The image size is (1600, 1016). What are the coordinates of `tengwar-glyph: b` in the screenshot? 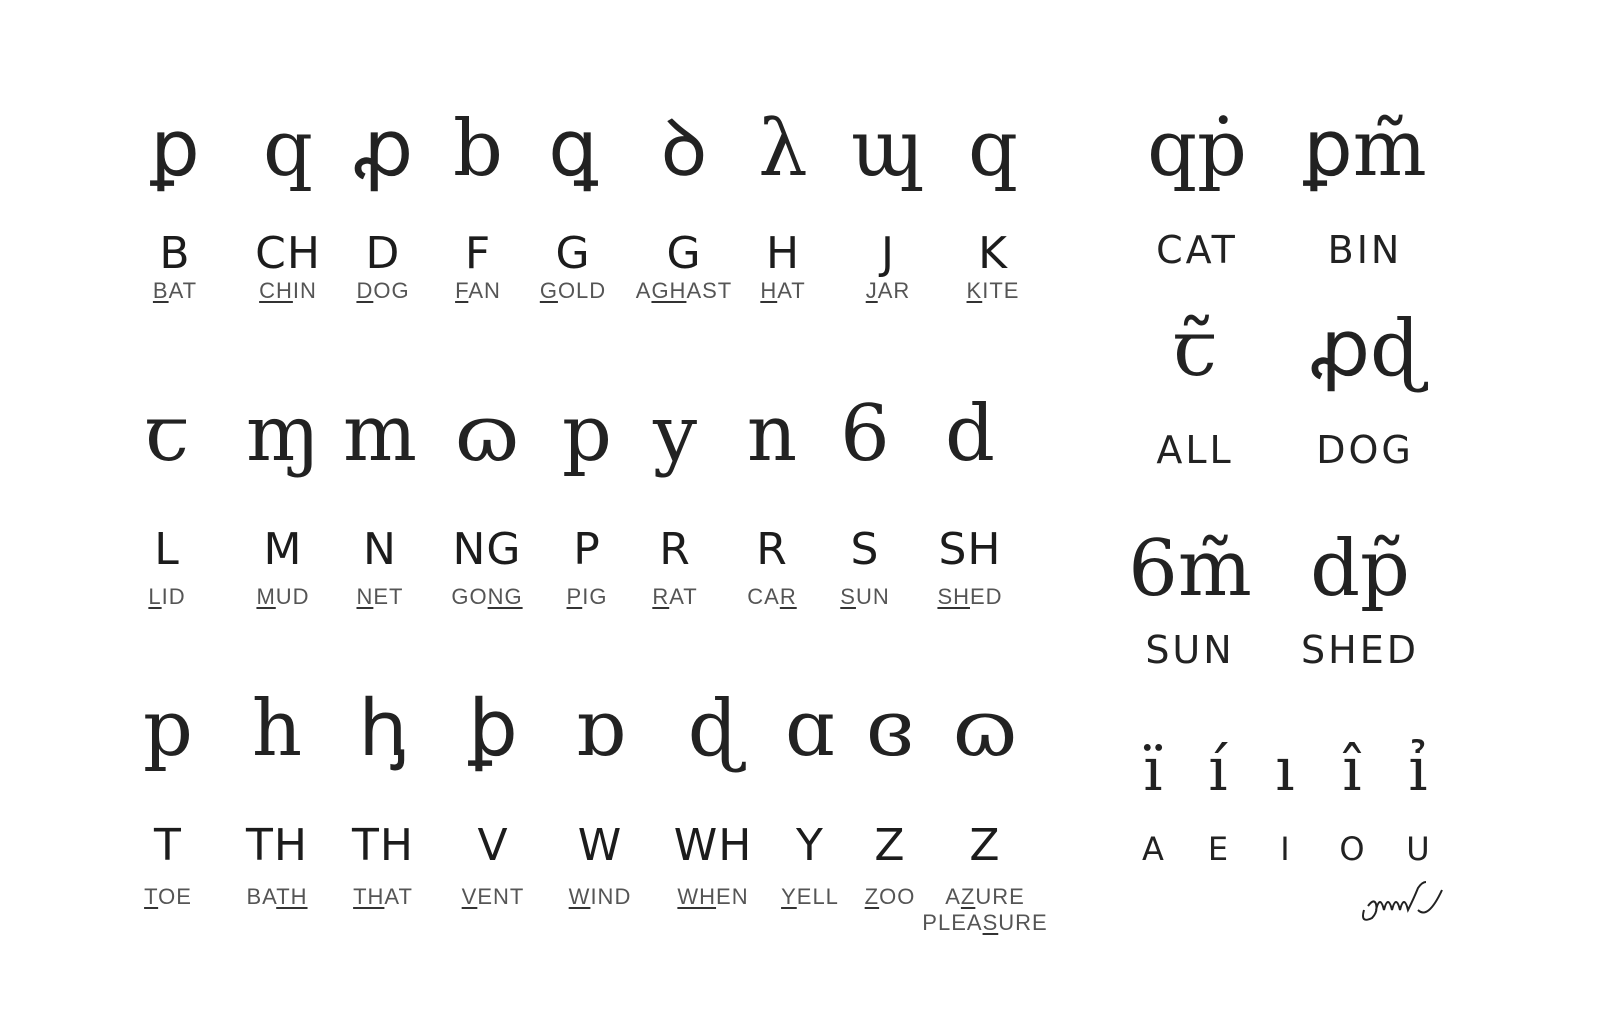 It's located at (478, 149).